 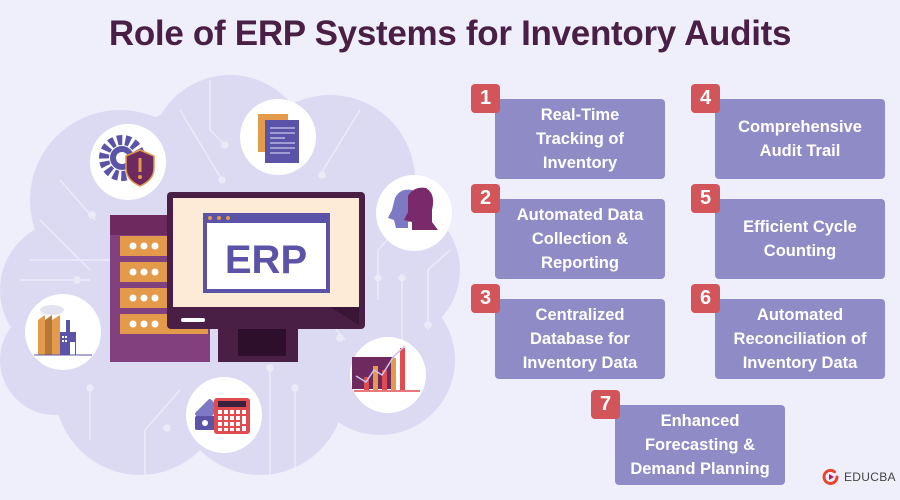 What do you see at coordinates (485, 298) in the screenshot?
I see `item-number-badge-3: 3` at bounding box center [485, 298].